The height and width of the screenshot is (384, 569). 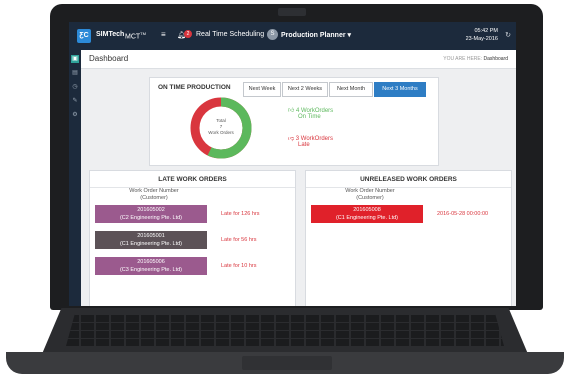 I want to click on sidebar-item-dashboard: ▣, so click(x=75, y=59).